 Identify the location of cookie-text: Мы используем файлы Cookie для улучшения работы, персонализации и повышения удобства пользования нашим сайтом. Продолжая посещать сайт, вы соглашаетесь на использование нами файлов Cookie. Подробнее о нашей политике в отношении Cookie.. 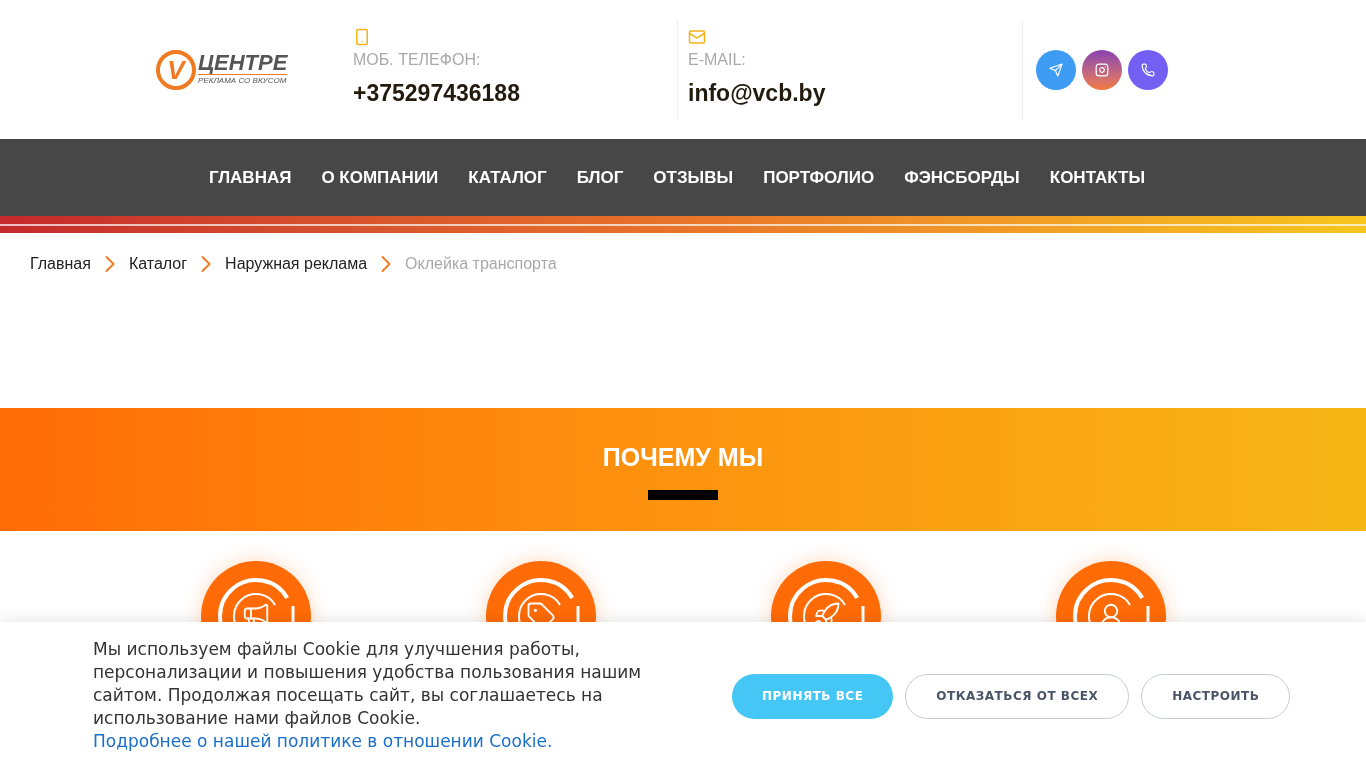
(368, 695).